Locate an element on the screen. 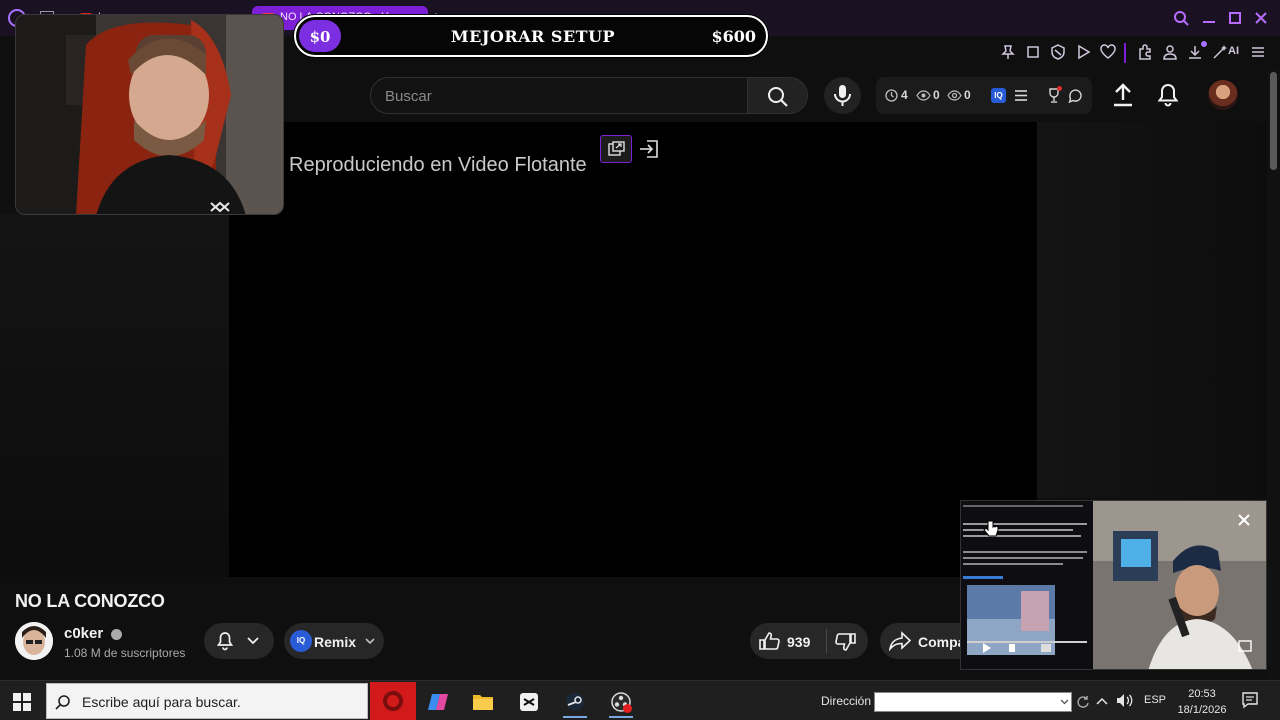 This screenshot has height=720, width=1280. channel-name: c0ker is located at coordinates (93, 633).